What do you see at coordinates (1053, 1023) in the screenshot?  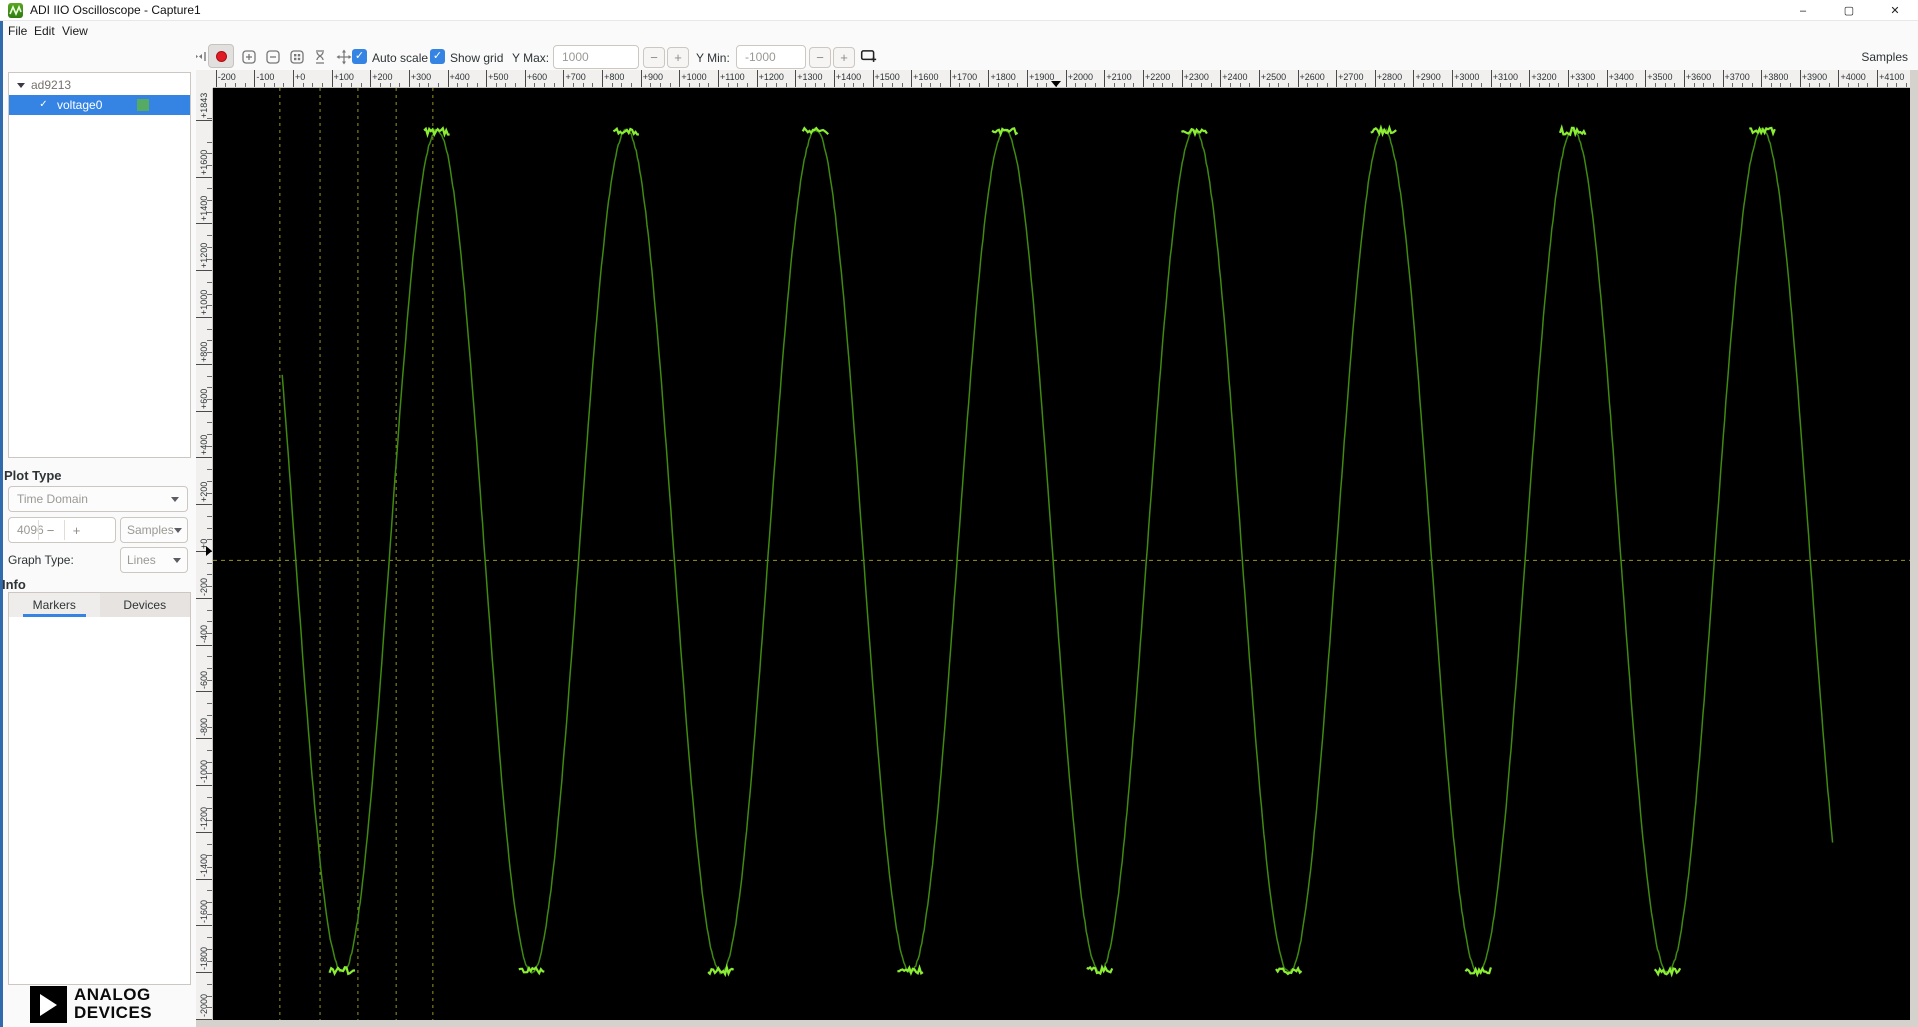 I see `horizontal-scrollbar` at bounding box center [1053, 1023].